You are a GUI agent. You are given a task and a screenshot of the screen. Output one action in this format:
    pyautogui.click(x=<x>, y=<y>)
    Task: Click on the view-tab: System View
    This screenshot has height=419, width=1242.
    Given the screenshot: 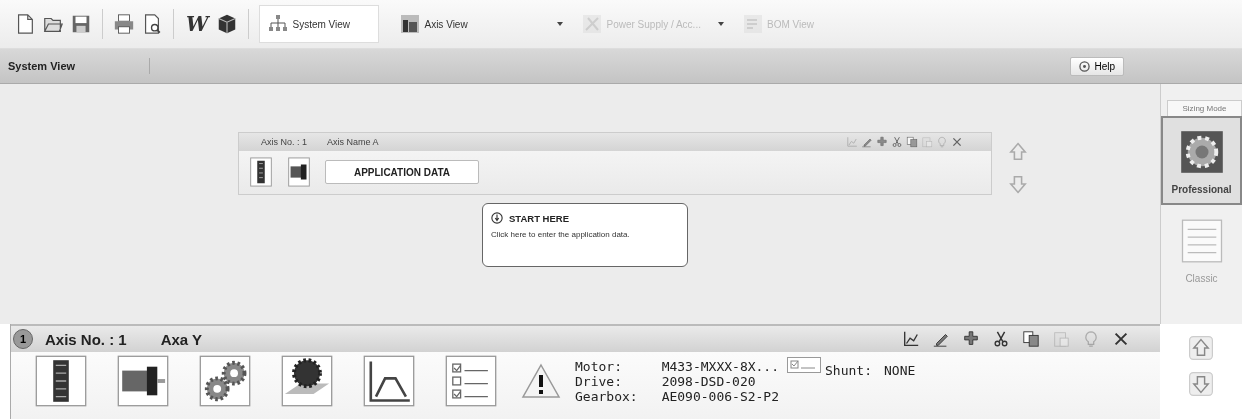 What is the action you would take?
    pyautogui.click(x=319, y=24)
    